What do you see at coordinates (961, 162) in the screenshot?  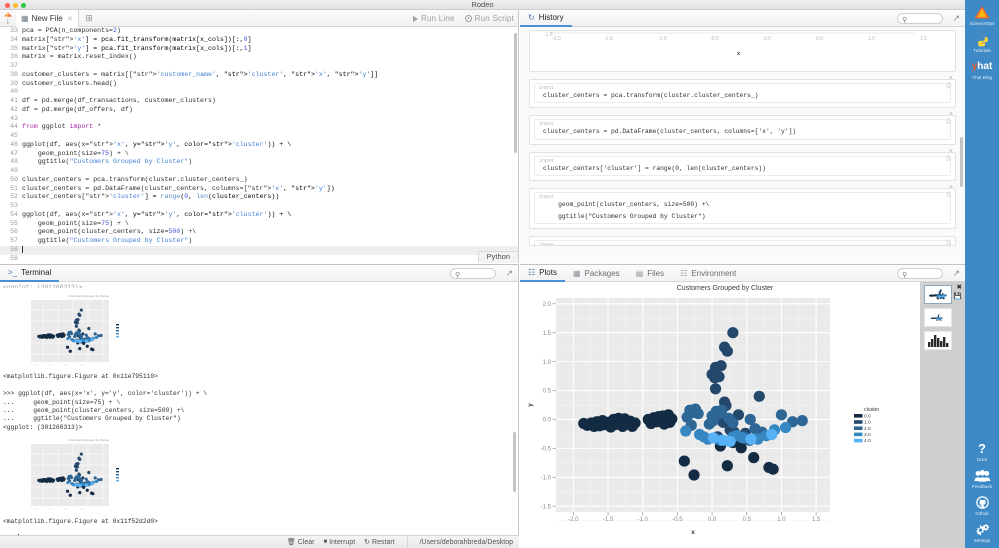 I see `history-scrollbar` at bounding box center [961, 162].